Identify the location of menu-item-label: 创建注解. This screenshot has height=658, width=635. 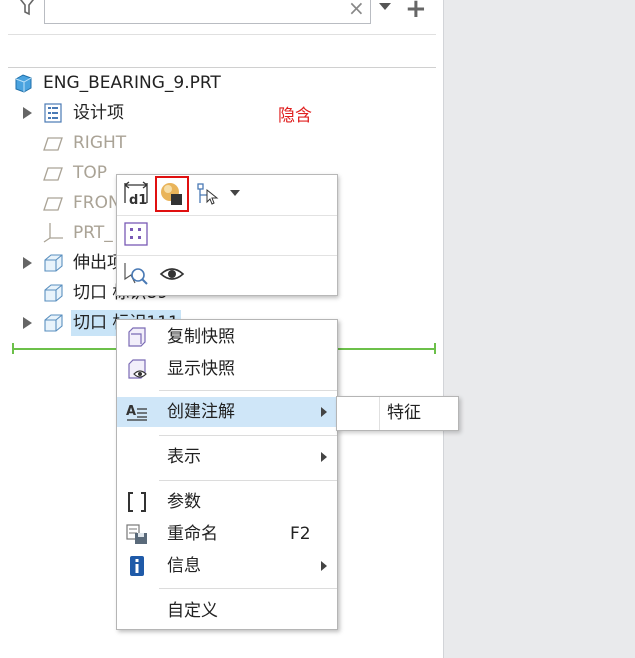
(201, 412).